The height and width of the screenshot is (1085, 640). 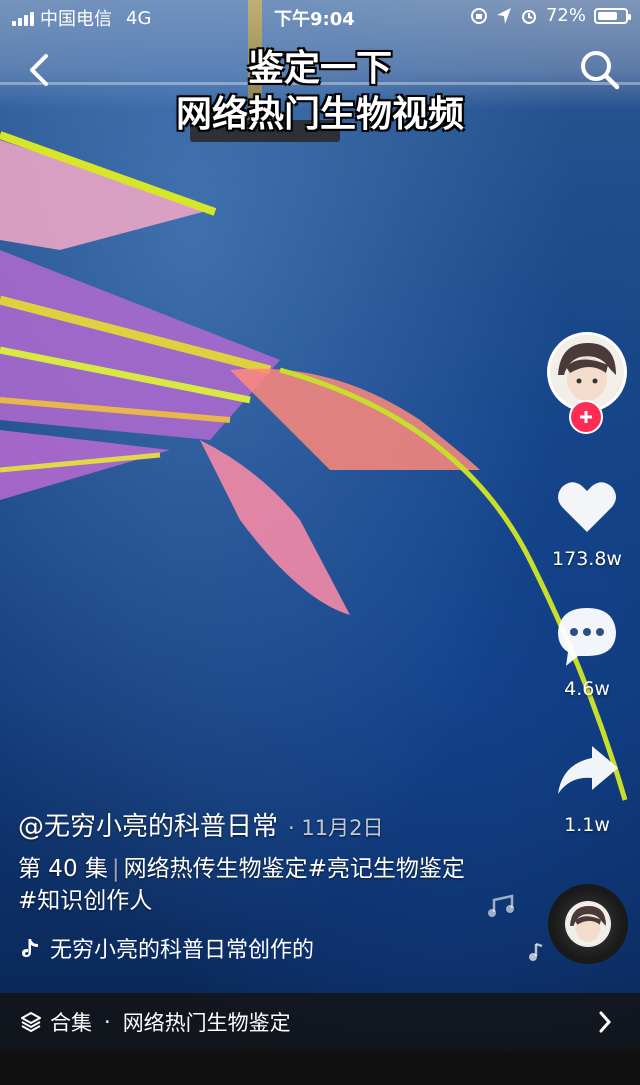 What do you see at coordinates (148, 824) in the screenshot?
I see `author-name: @无穷小亮的科普日常` at bounding box center [148, 824].